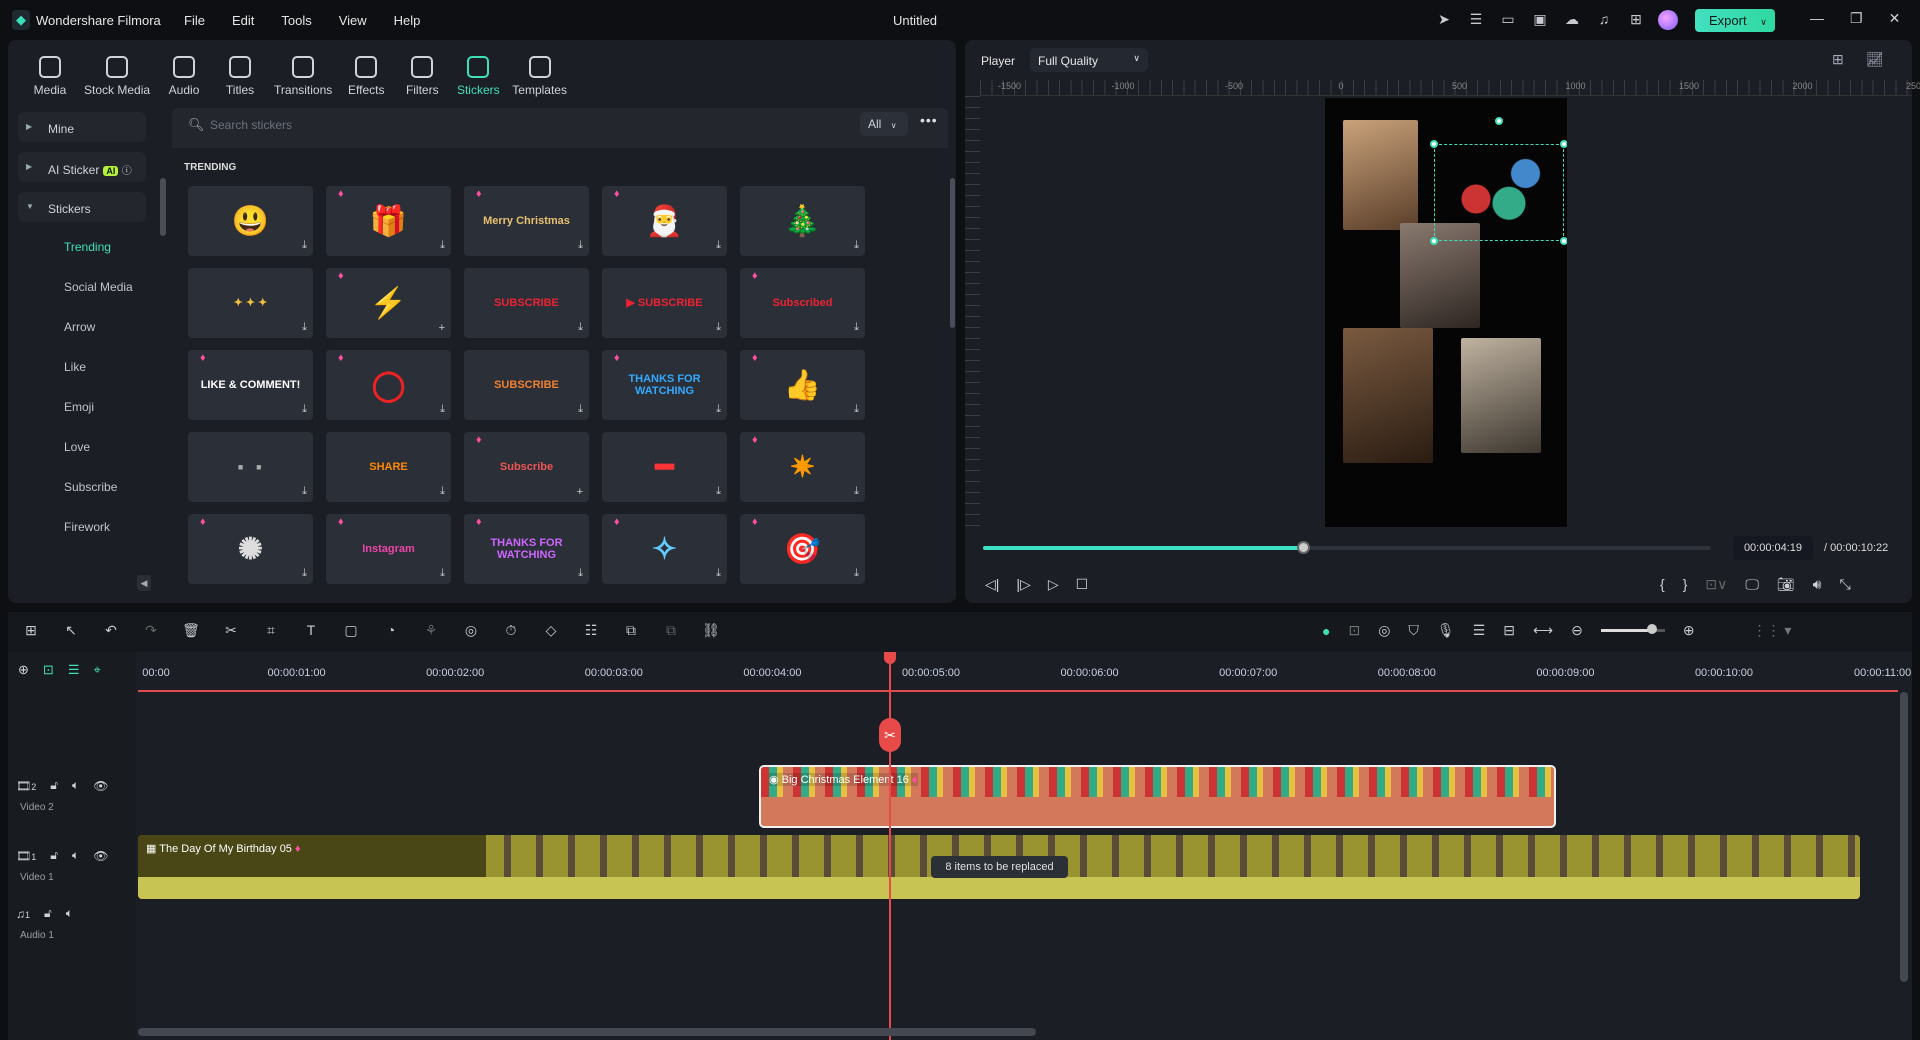  Describe the element at coordinates (151, 630) in the screenshot. I see `redo-icon: ↷` at that location.